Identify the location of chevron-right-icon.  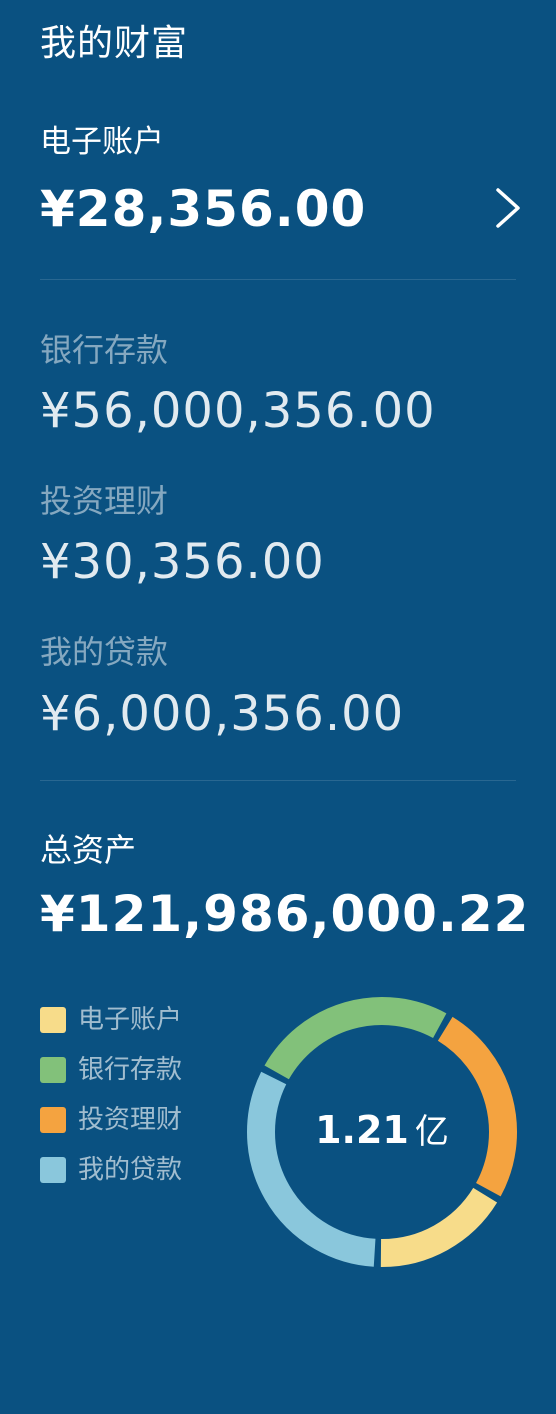
(508, 208).